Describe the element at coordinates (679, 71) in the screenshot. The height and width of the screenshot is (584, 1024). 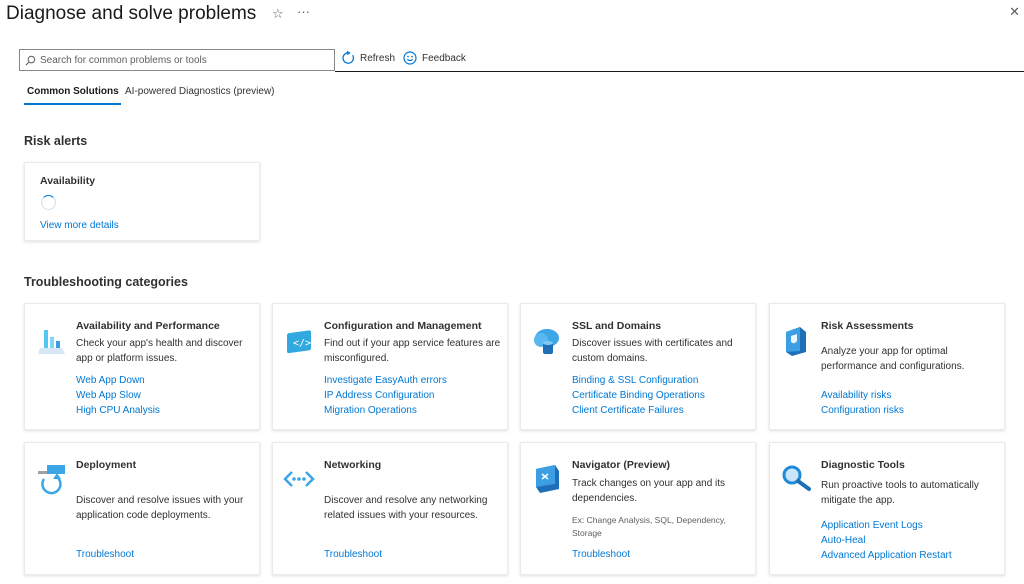
I see `toolbar-divider` at that location.